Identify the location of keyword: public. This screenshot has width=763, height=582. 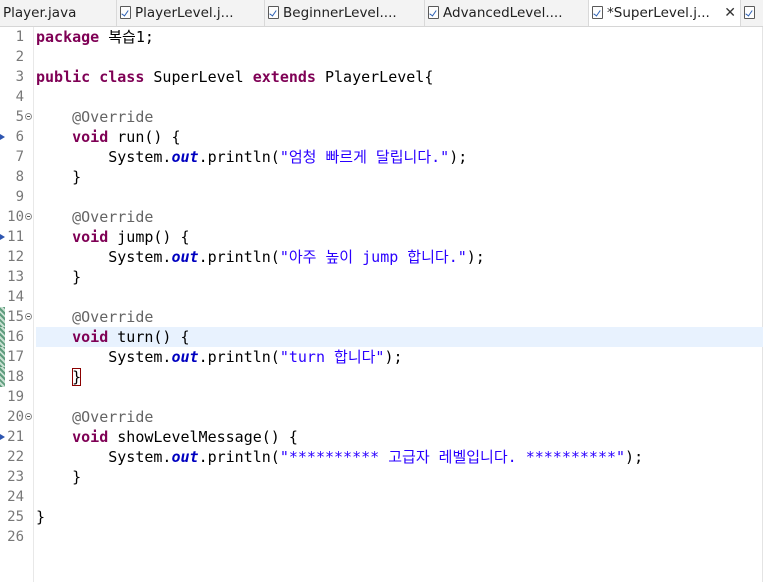
(63, 77).